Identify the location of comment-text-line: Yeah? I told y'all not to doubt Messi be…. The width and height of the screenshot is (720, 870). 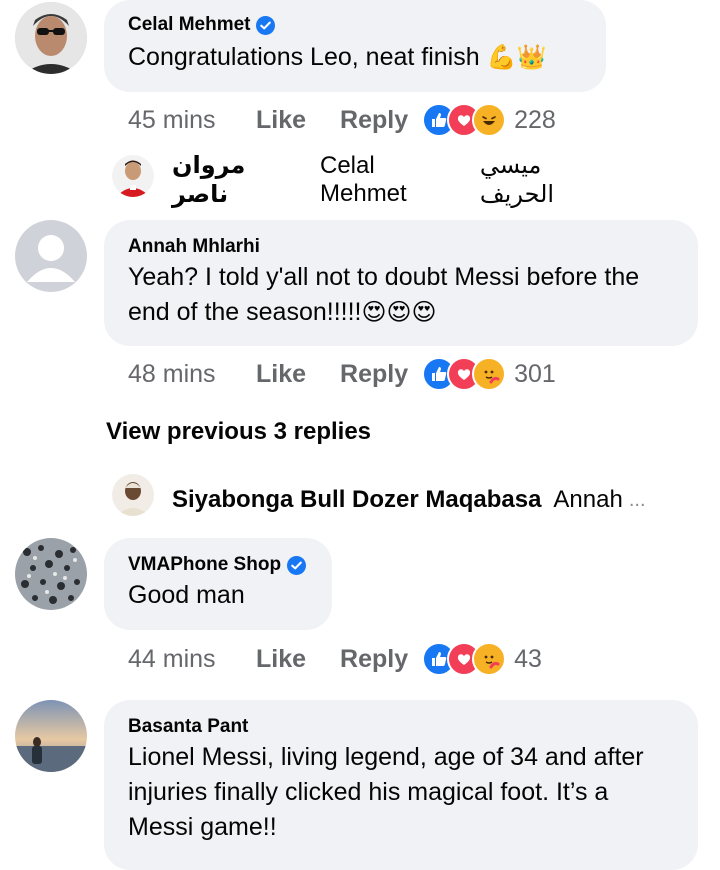
(384, 277).